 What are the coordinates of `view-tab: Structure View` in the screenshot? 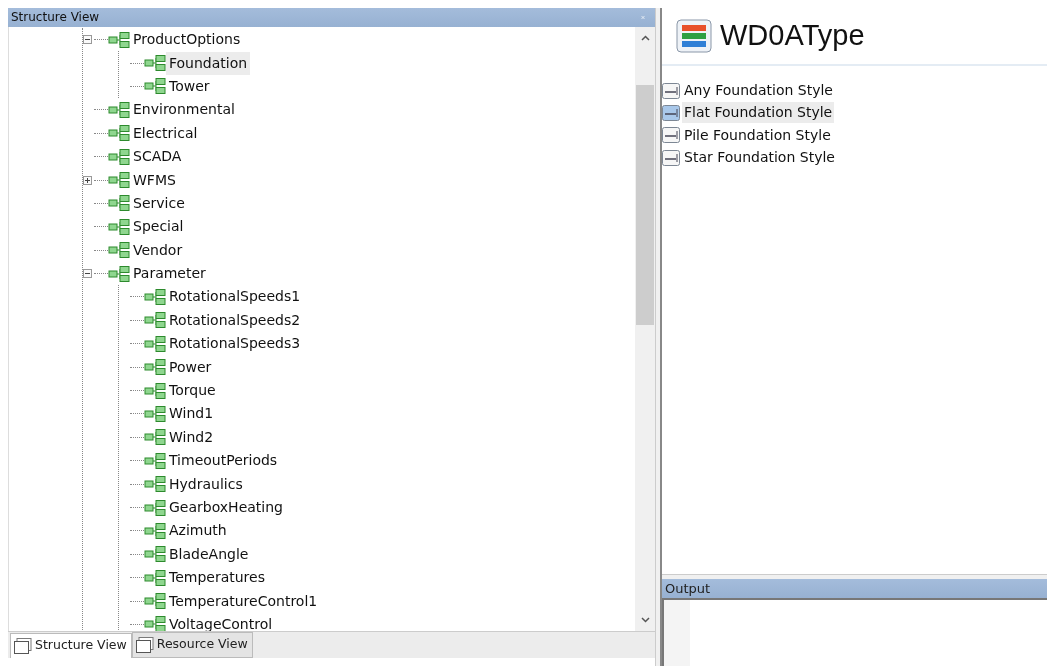 It's located at (71, 645).